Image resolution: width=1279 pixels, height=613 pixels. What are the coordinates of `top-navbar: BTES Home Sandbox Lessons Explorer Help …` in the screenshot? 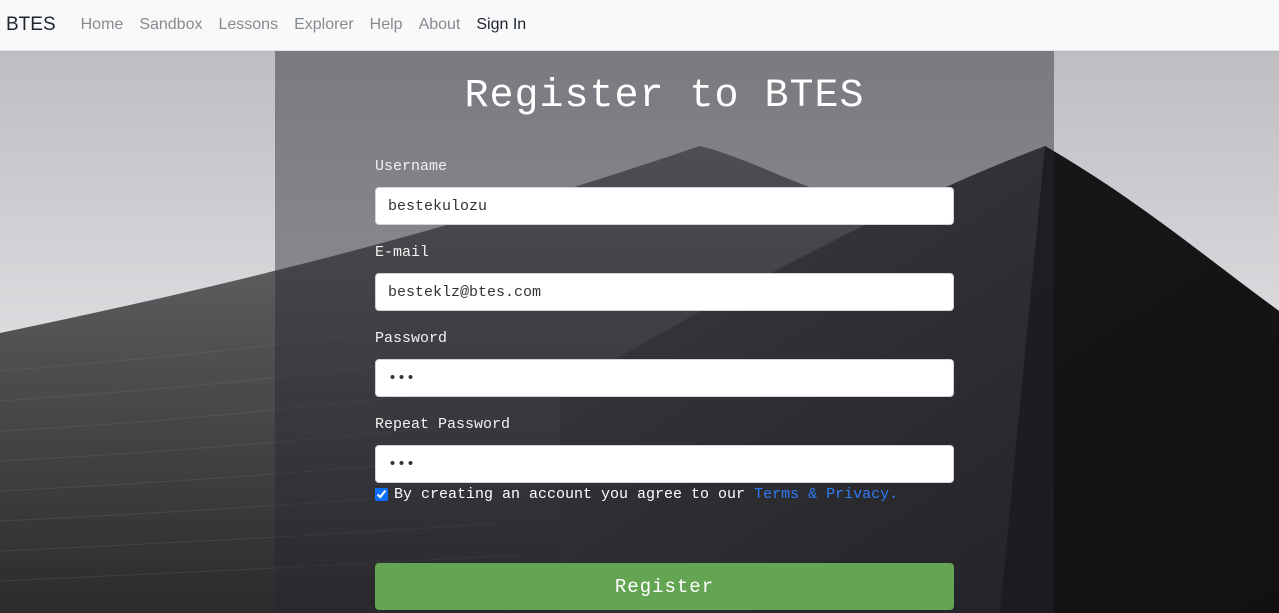 It's located at (639, 25).